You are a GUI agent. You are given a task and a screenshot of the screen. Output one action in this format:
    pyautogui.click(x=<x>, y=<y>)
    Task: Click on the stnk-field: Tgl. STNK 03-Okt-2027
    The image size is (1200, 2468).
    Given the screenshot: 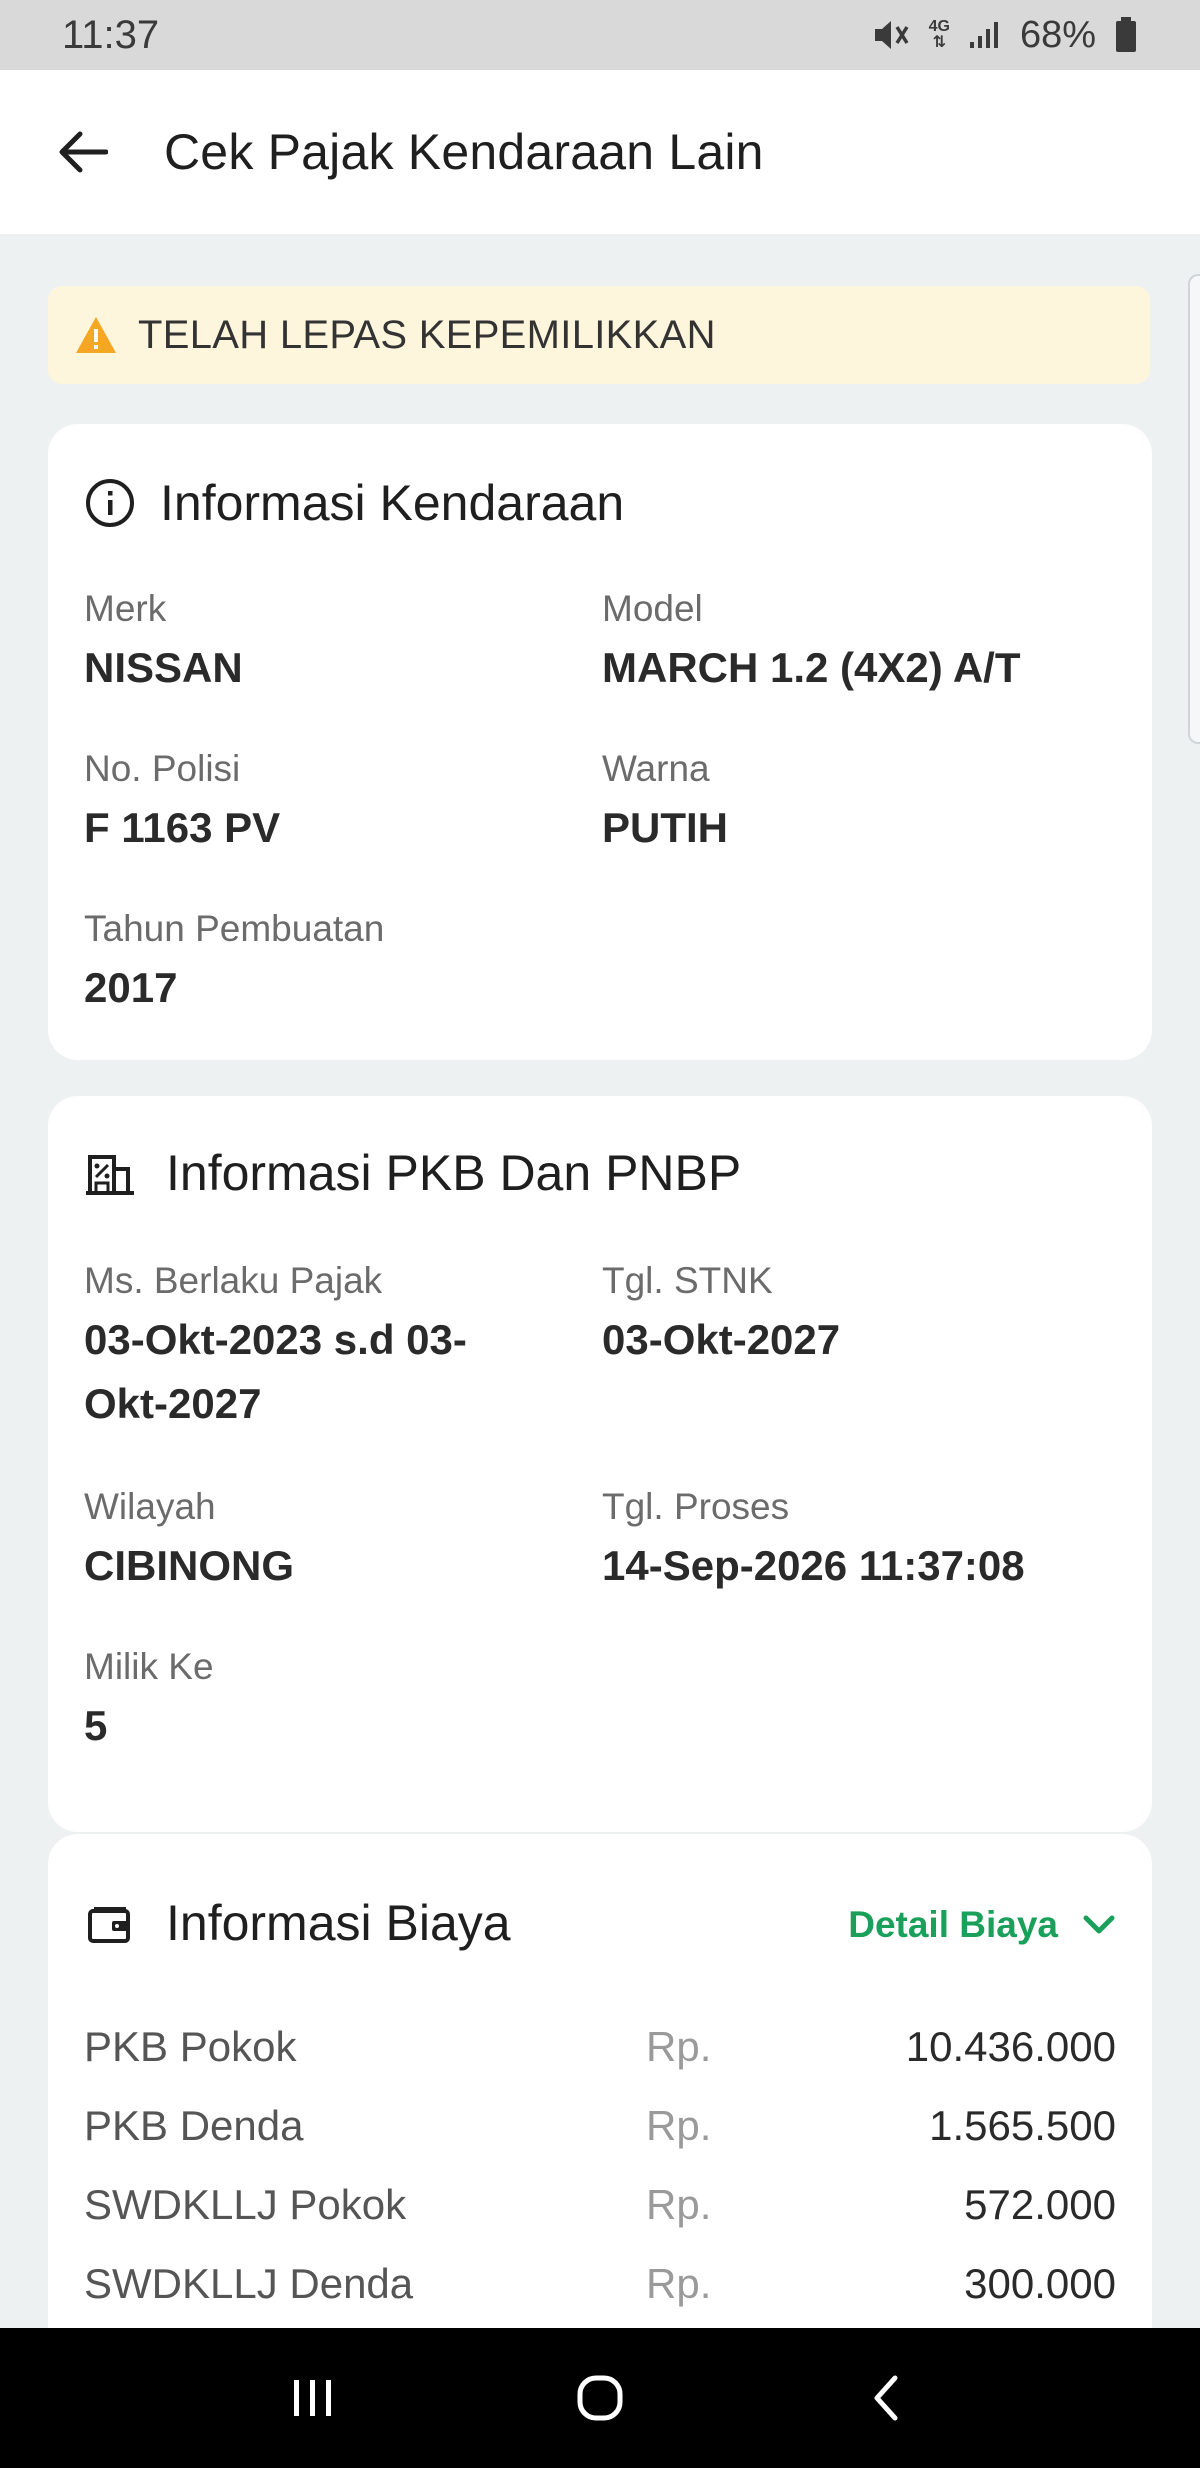 What is the action you would take?
    pyautogui.click(x=721, y=1316)
    